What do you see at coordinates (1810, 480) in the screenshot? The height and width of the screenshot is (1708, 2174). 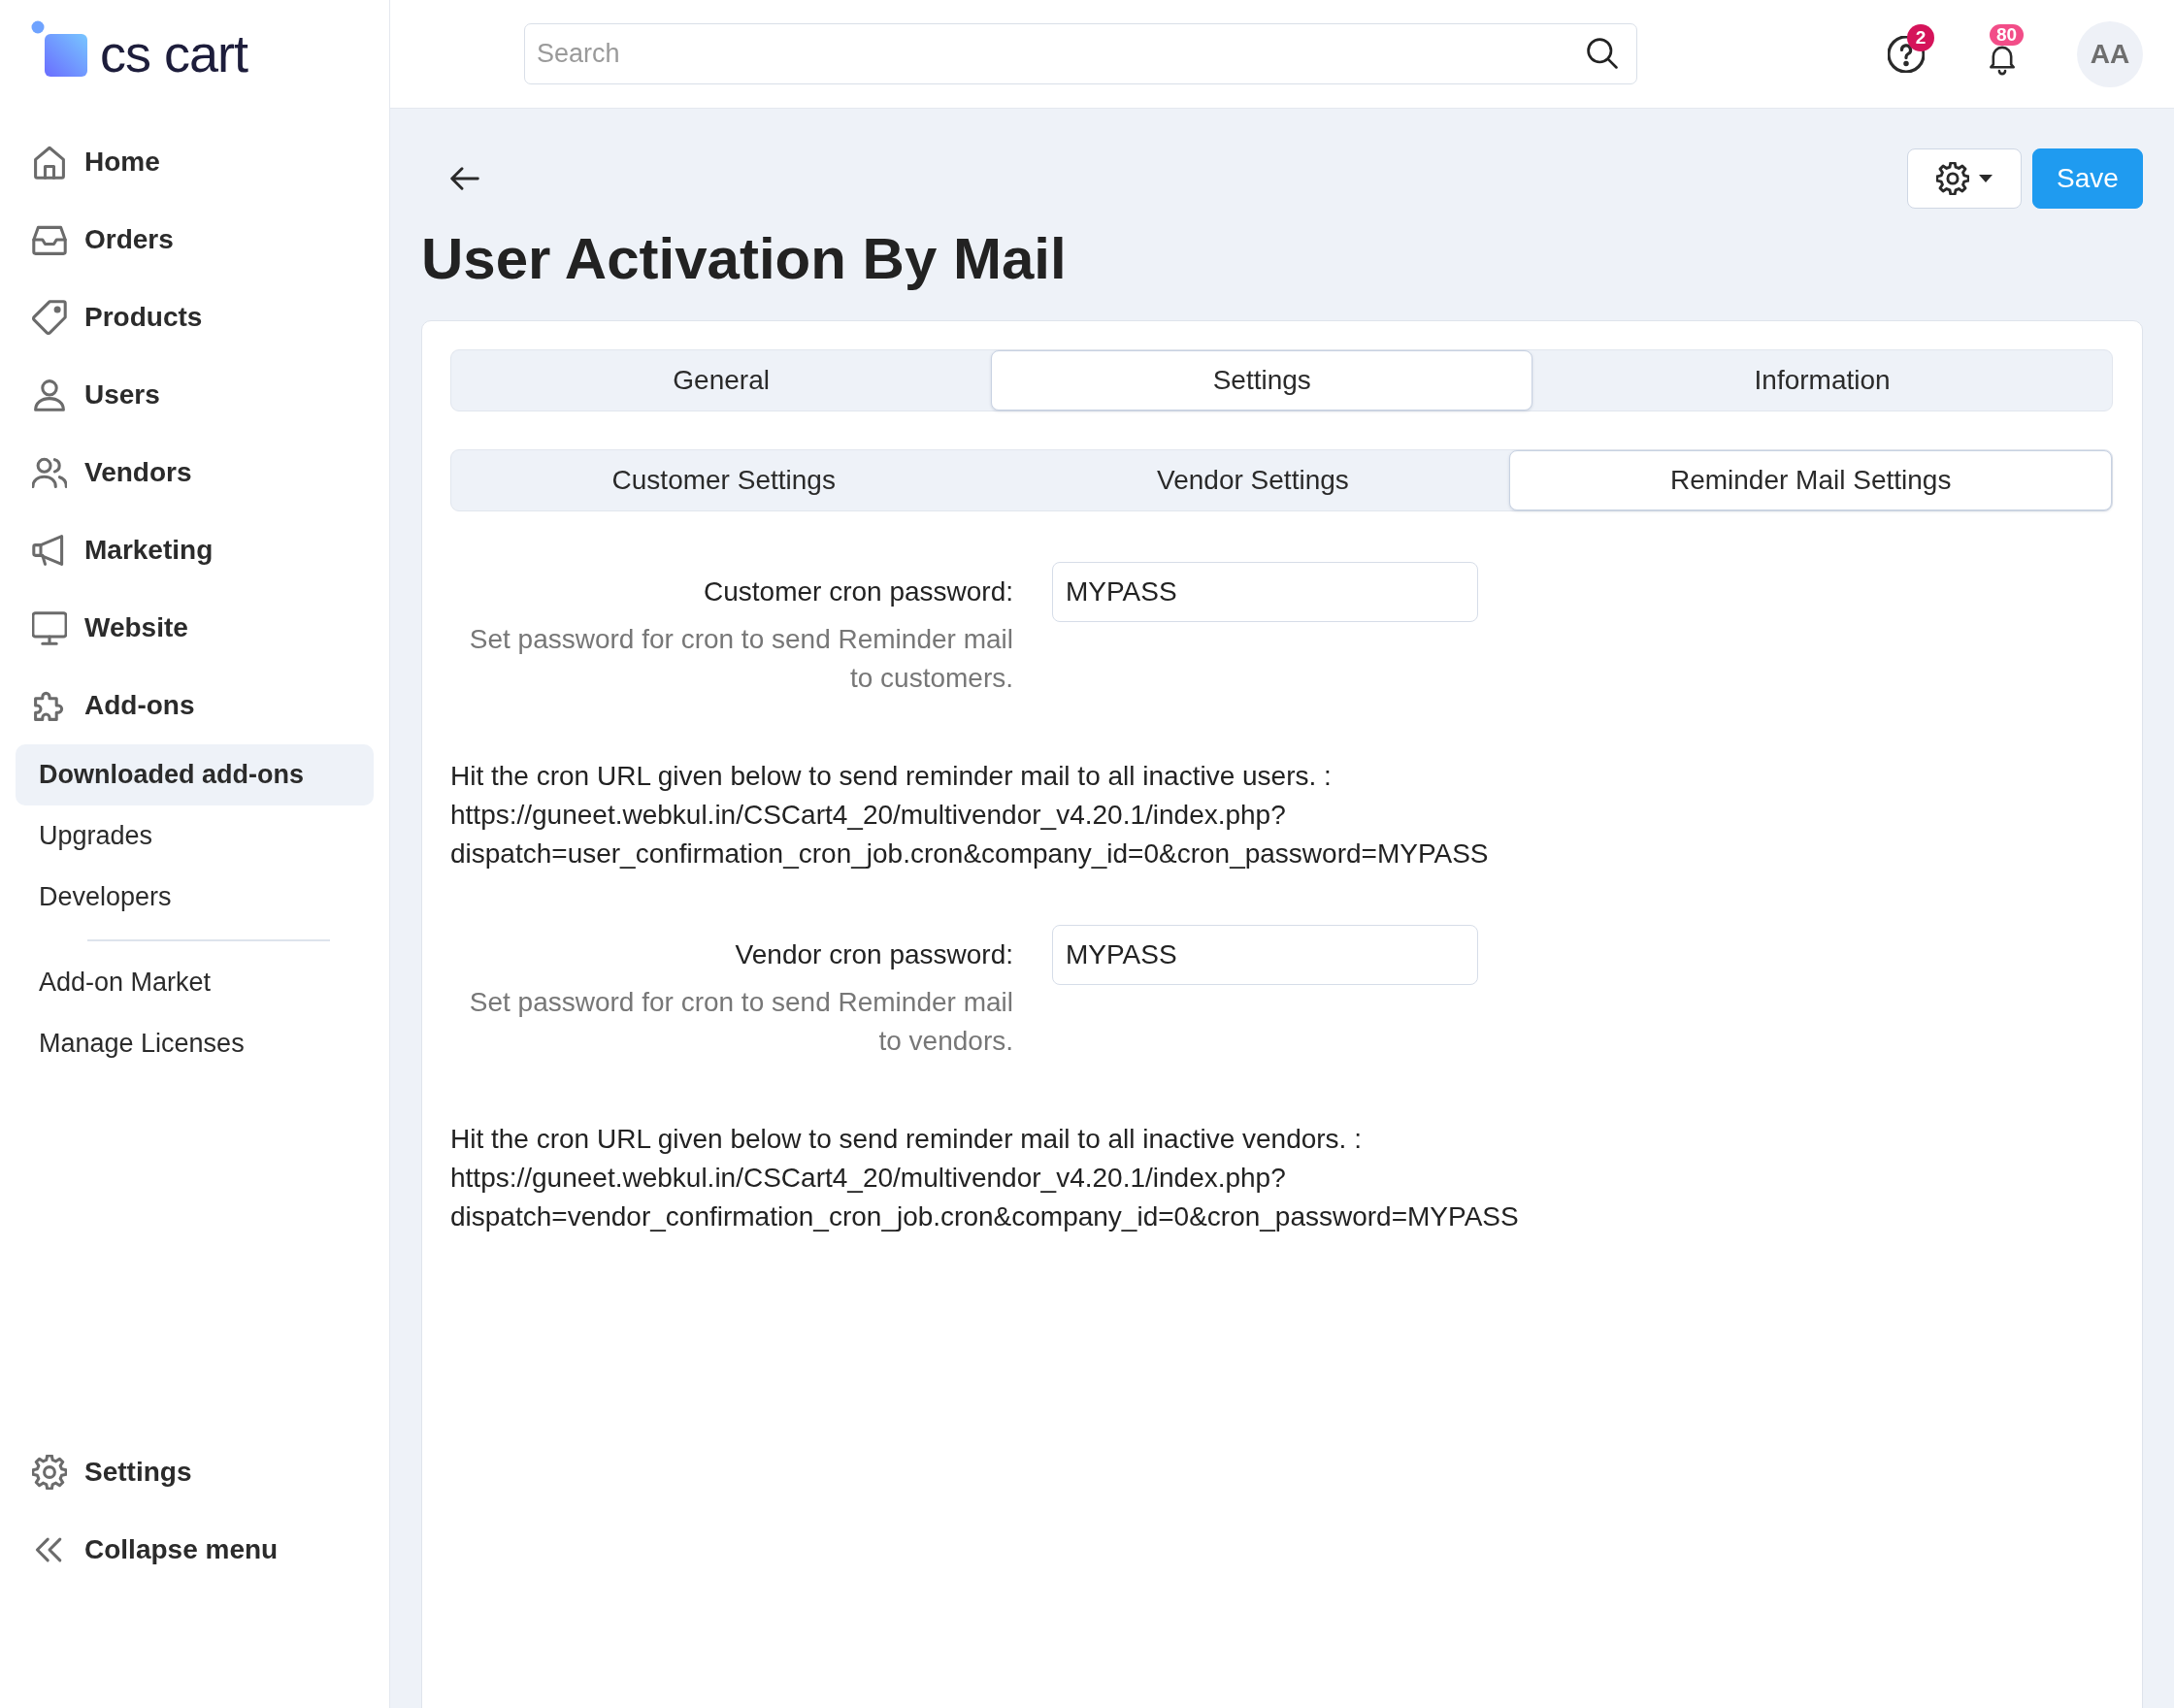 I see `tab: Reminder Mail Settings` at bounding box center [1810, 480].